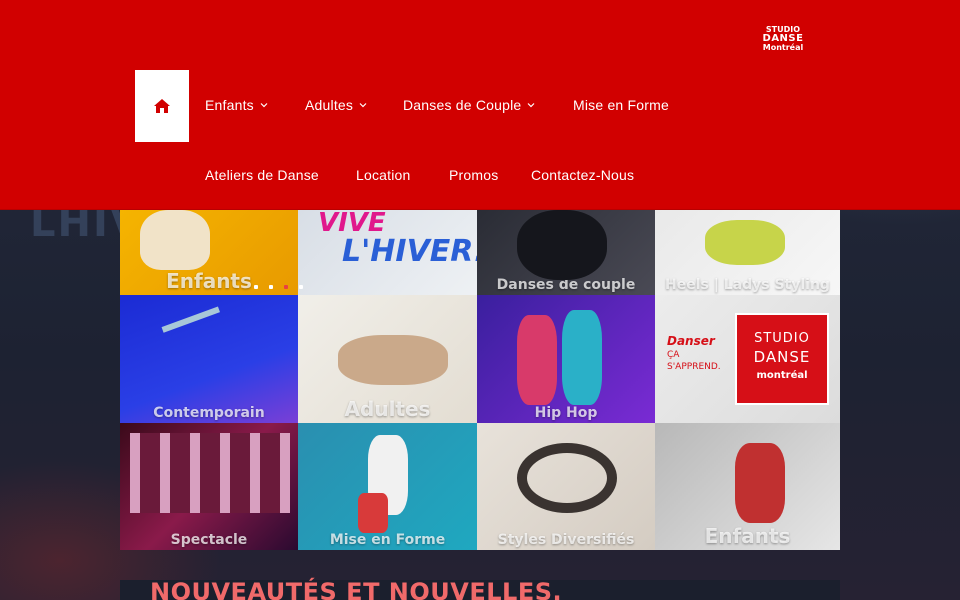 The height and width of the screenshot is (600, 960). I want to click on tile-styles-diversifies: Styles Diversifiés, so click(566, 486).